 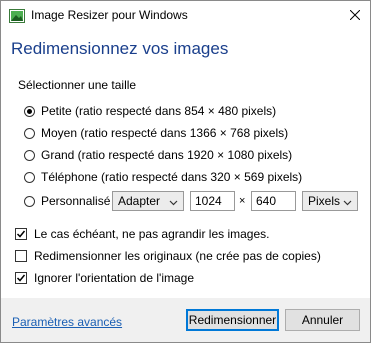 What do you see at coordinates (273, 201) in the screenshot?
I see `height-input: 640` at bounding box center [273, 201].